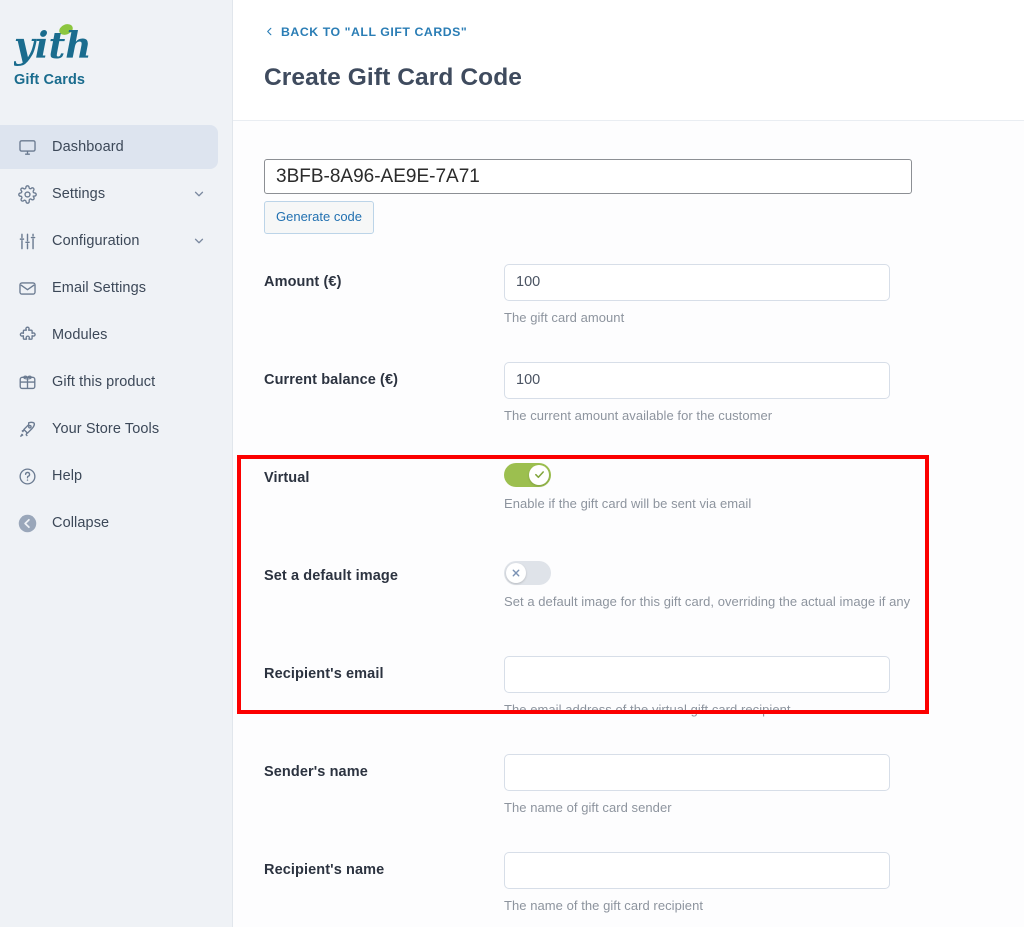 Image resolution: width=1024 pixels, height=927 pixels. Describe the element at coordinates (106, 429) in the screenshot. I see `sidebar-item-label: Your Store Tools` at that location.